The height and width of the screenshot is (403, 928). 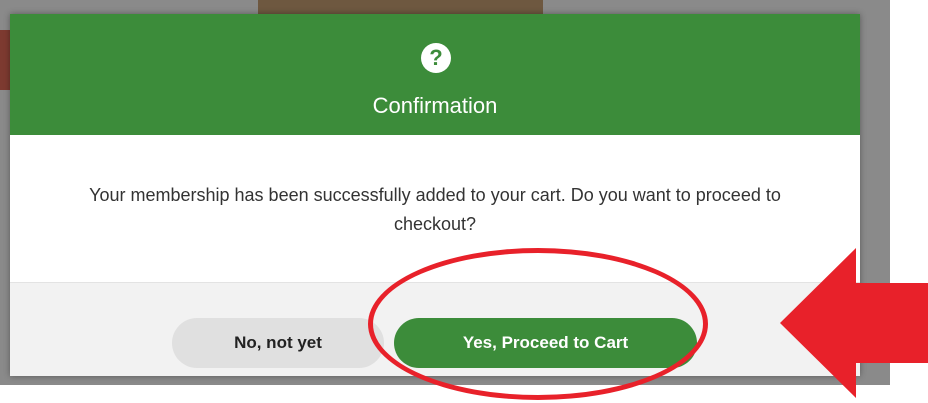 What do you see at coordinates (435, 105) in the screenshot?
I see `dialog-title: Confirmation` at bounding box center [435, 105].